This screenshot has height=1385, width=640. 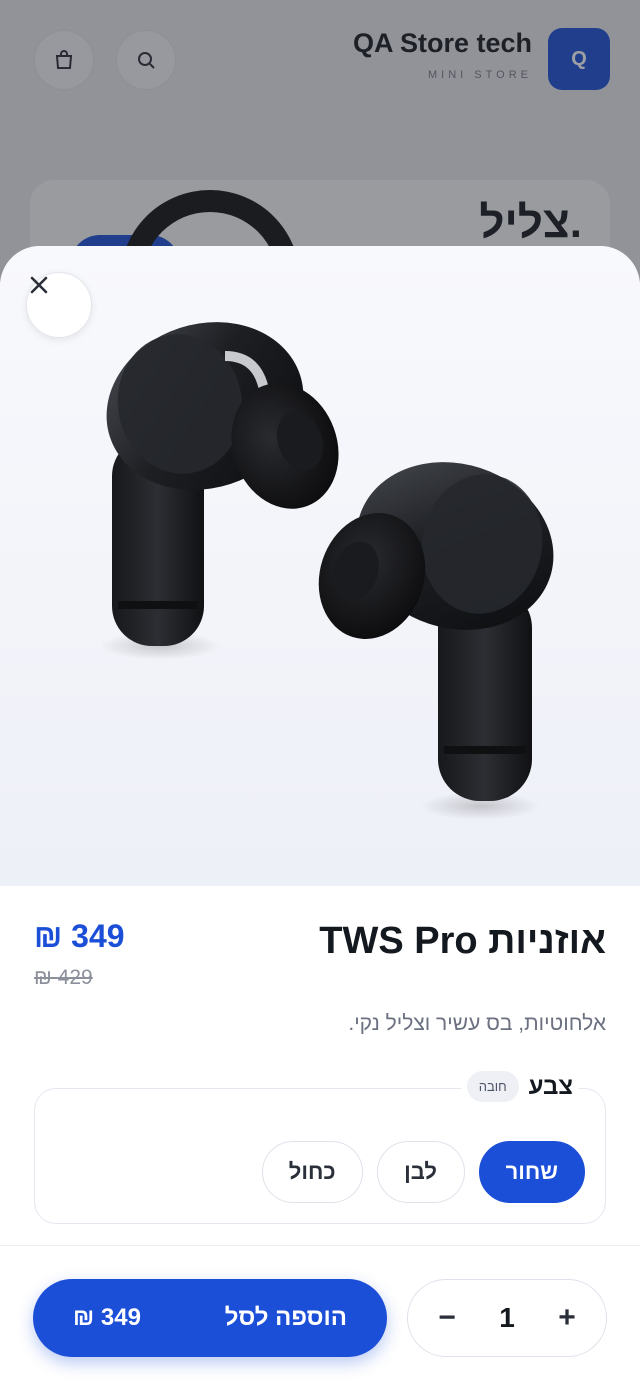 I want to click on close-icon, so click(x=39, y=285).